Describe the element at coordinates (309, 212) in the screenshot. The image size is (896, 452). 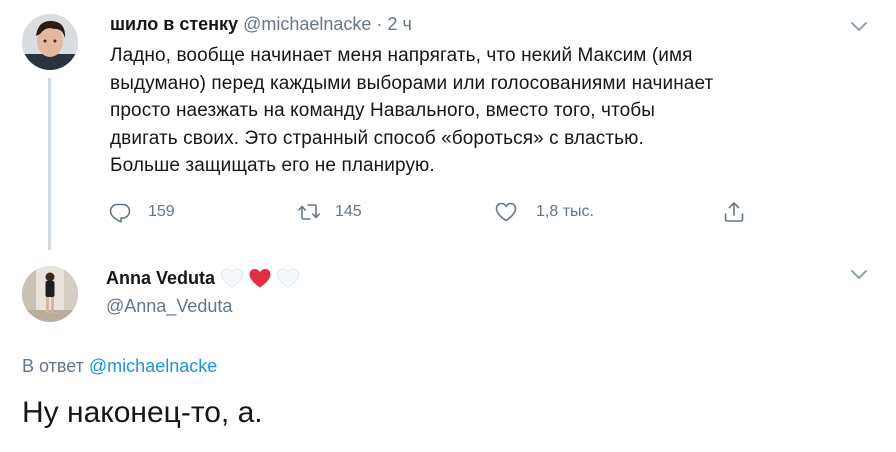
I see `retweet-icon` at that location.